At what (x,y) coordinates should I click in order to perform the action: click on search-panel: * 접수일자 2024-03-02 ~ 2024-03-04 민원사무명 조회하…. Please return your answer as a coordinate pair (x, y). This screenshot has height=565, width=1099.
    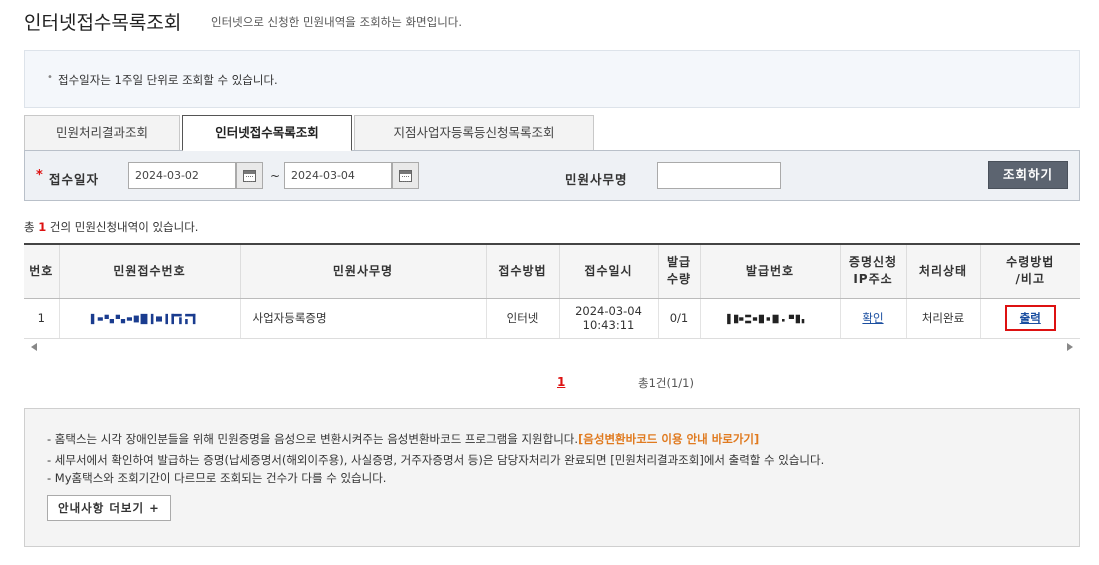
    Looking at the image, I should click on (552, 175).